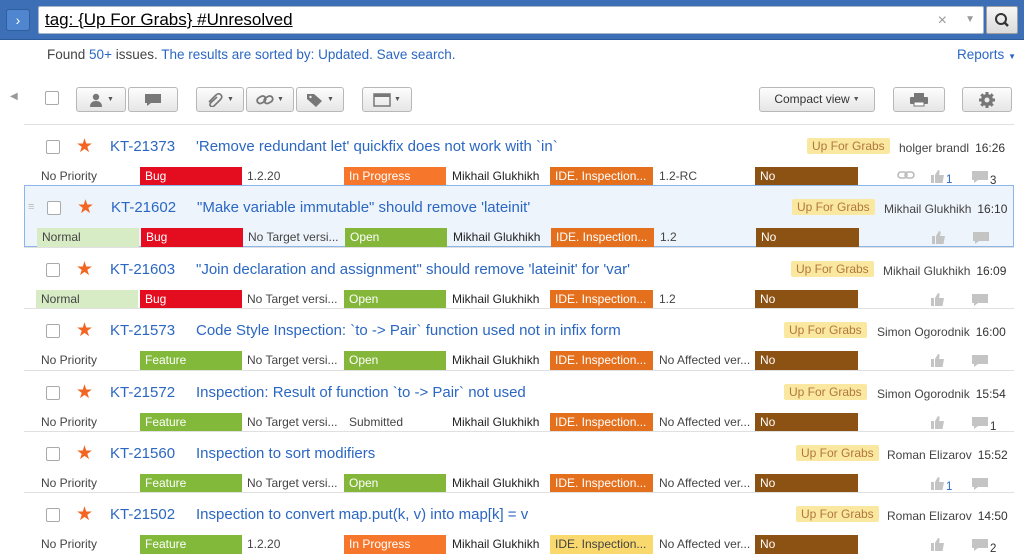 The height and width of the screenshot is (555, 1024). Describe the element at coordinates (704, 176) in the screenshot. I see `affected-versions-field: 1.2-RC` at that location.